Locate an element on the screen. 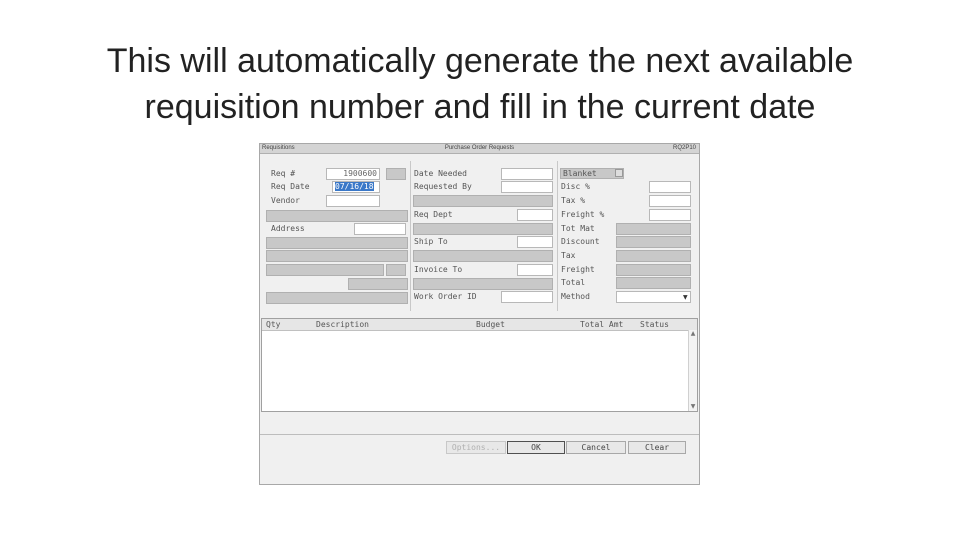 The image size is (960, 540). freight-pct-field is located at coordinates (670, 215).